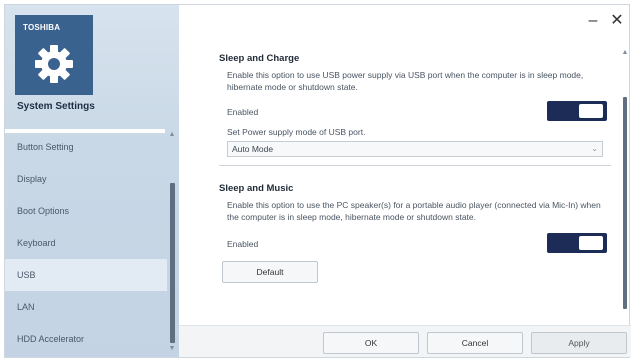 This screenshot has width=634, height=362. Describe the element at coordinates (577, 111) in the screenshot. I see `sleep-charge-toggle` at that location.